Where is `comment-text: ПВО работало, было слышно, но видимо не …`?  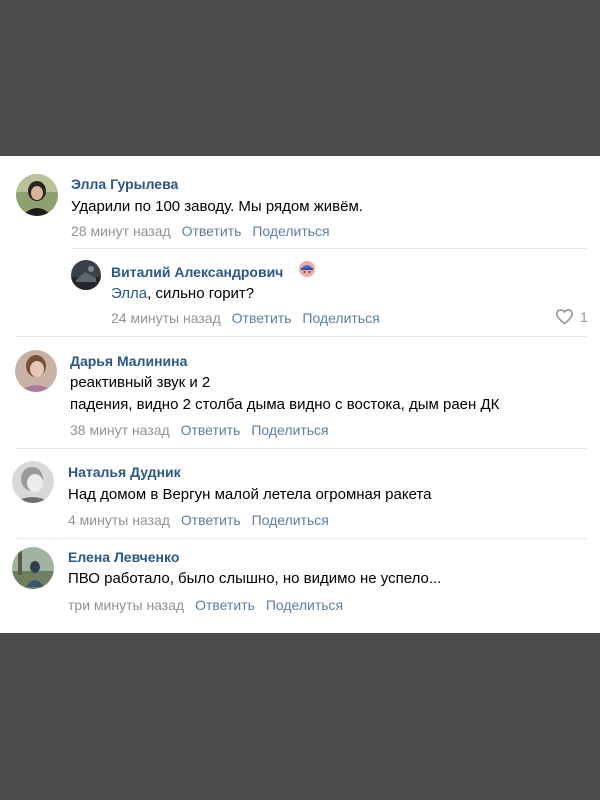 comment-text: ПВО работало, было слышно, но видимо не … is located at coordinates (255, 578).